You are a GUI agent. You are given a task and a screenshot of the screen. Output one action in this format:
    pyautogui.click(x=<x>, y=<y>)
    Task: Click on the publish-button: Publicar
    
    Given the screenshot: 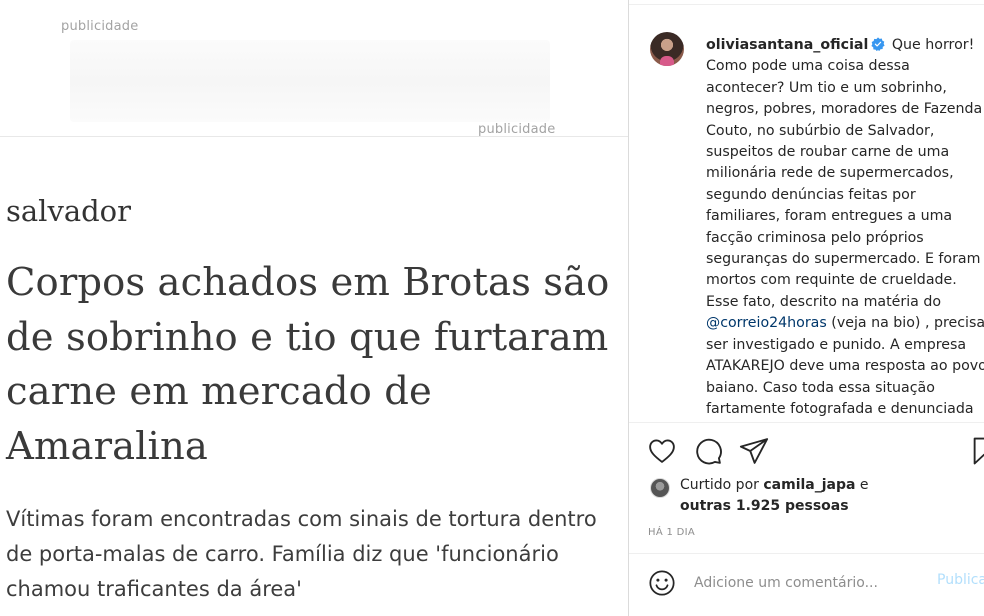 What is the action you would take?
    pyautogui.click(x=960, y=580)
    